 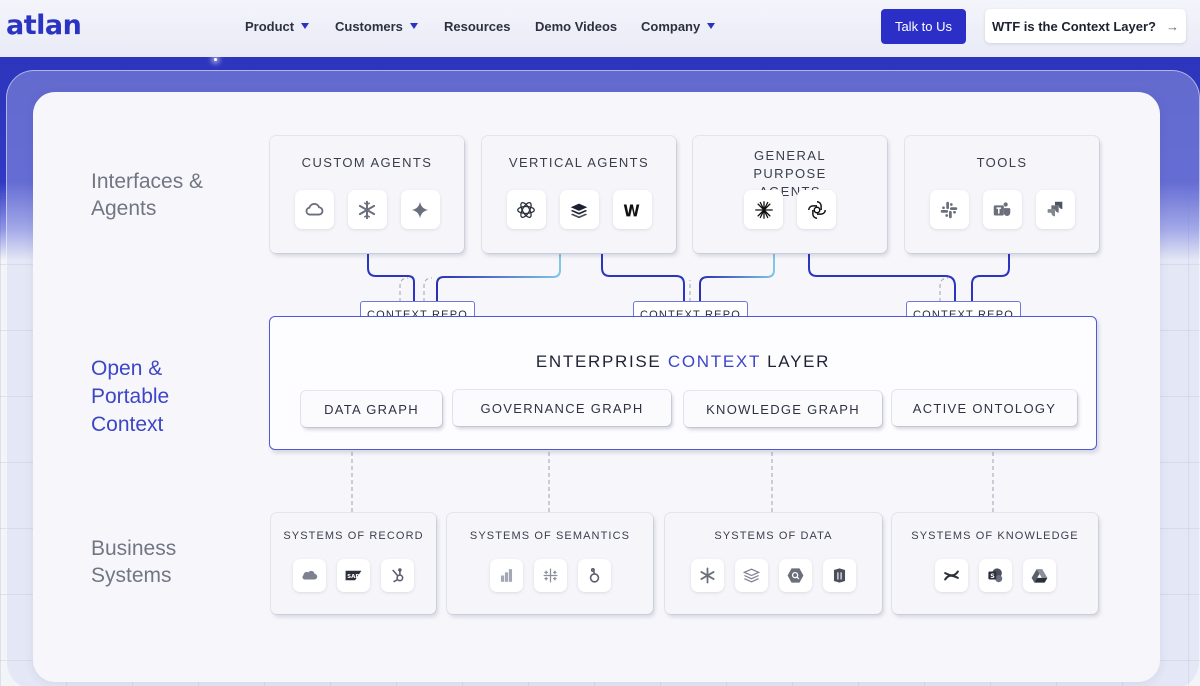 I want to click on systems-of-data-title: SYSTEMS OF DATA, so click(x=773, y=536).